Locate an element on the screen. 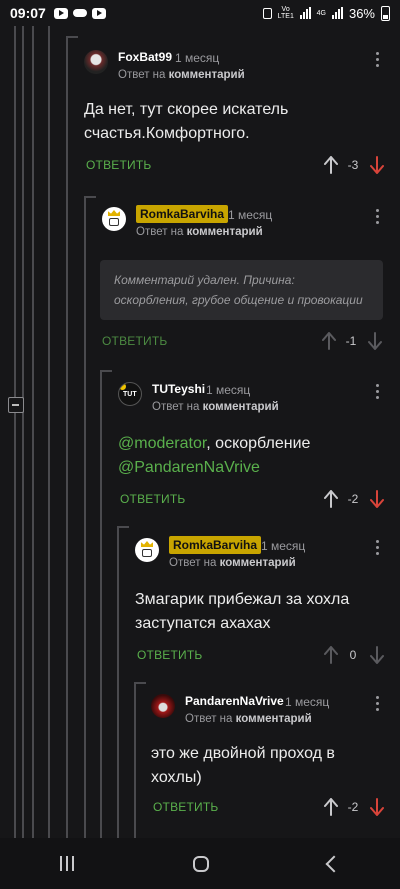  vote-score: -3 is located at coordinates (353, 165).